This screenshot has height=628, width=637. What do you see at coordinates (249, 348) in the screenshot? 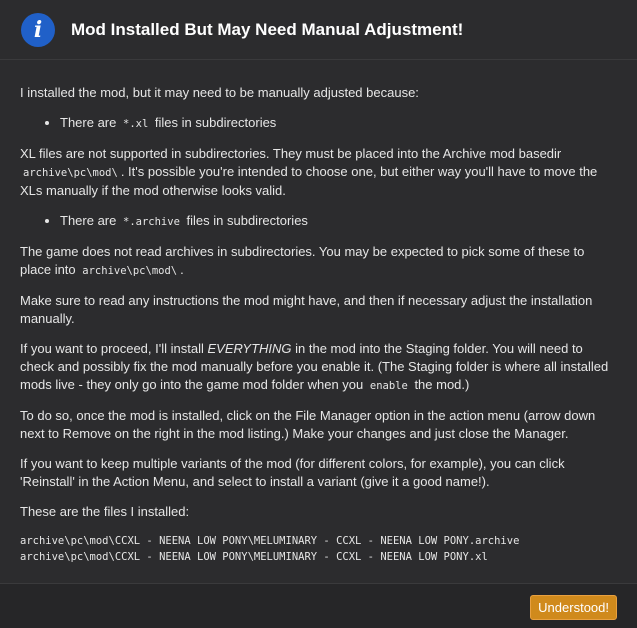
I see `emphasis-text: EVERYTHING` at bounding box center [249, 348].